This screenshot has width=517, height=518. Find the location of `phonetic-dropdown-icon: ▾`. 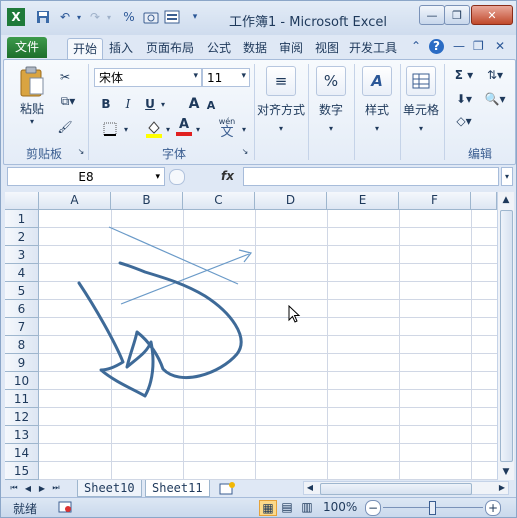

phonetic-dropdown-icon: ▾ is located at coordinates (244, 129).